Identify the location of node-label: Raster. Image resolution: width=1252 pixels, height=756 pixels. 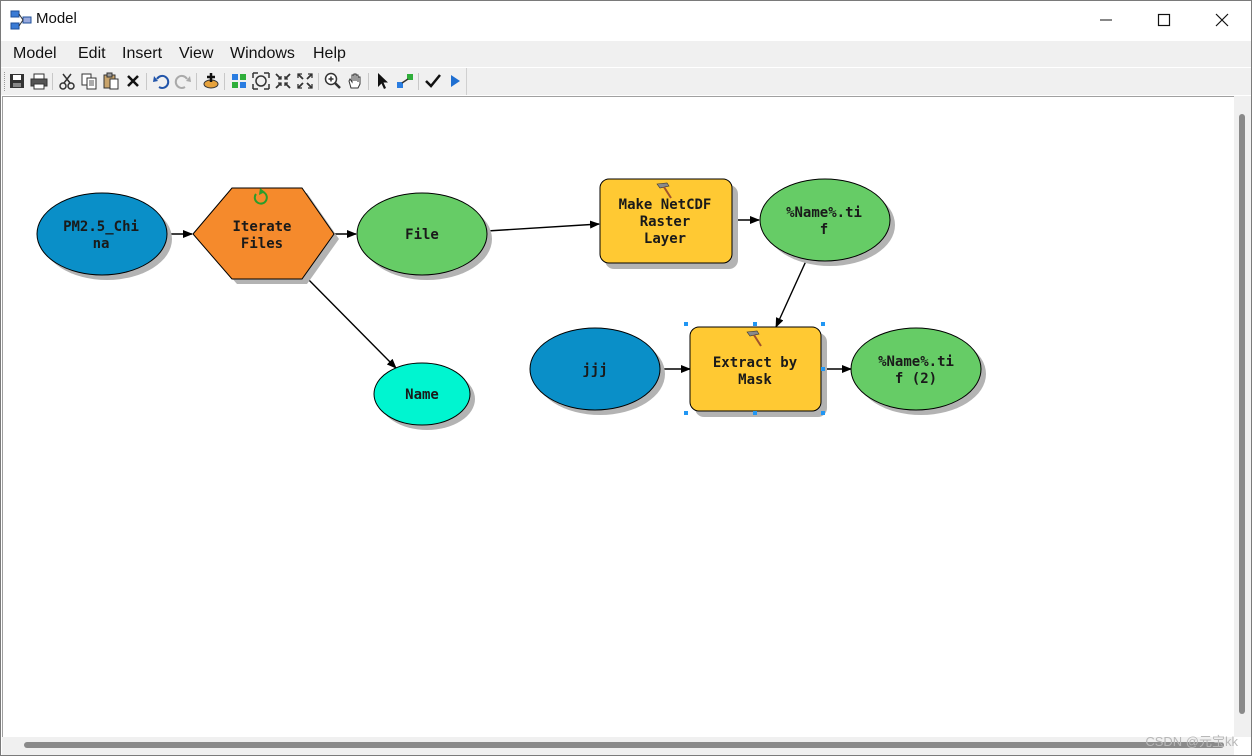
(665, 222).